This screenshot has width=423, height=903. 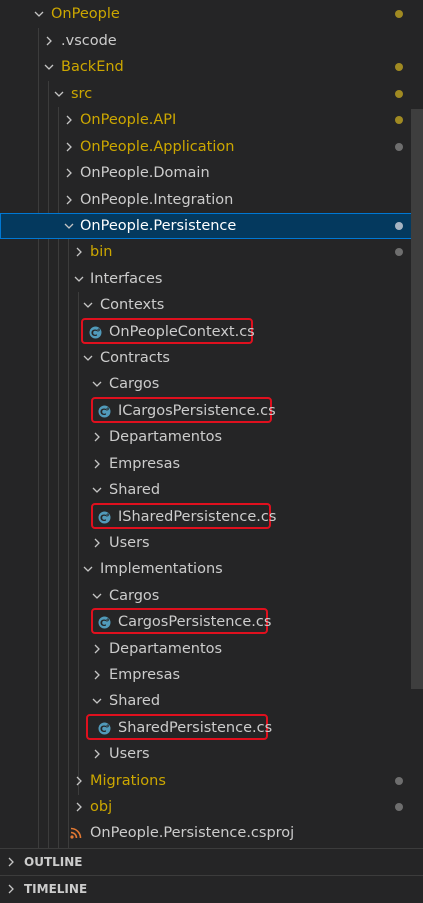 What do you see at coordinates (129, 543) in the screenshot?
I see `tree-item-label: Users` at bounding box center [129, 543].